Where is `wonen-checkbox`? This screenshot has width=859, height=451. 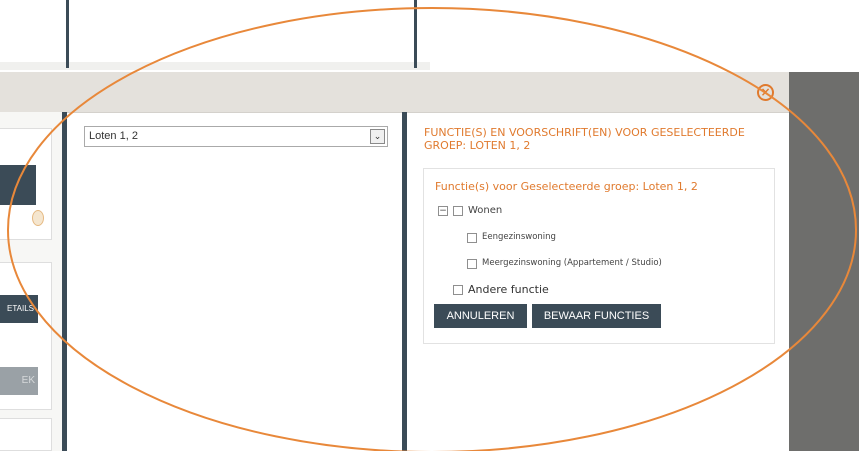
wonen-checkbox is located at coordinates (458, 211).